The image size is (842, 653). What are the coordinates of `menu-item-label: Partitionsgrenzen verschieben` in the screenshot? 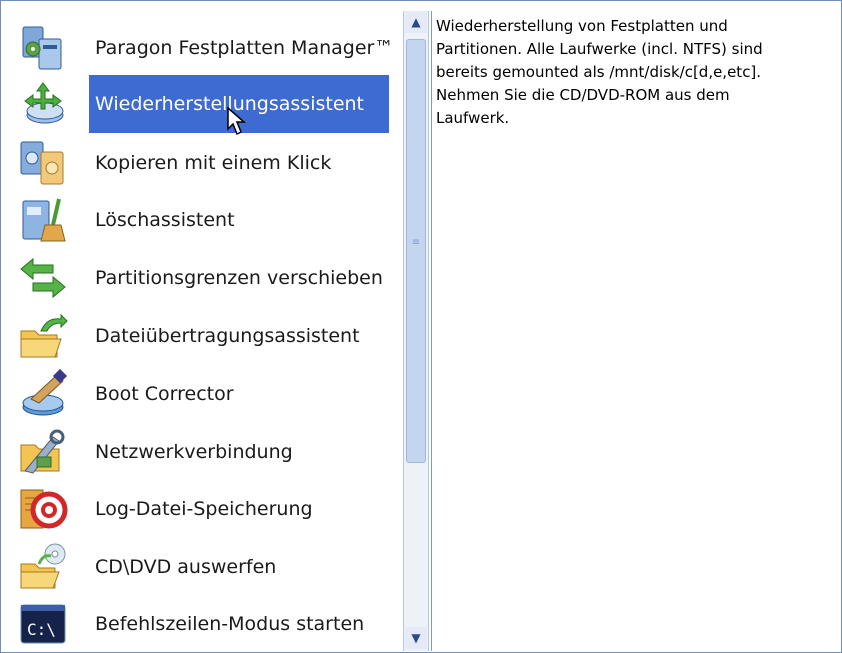 It's located at (239, 278).